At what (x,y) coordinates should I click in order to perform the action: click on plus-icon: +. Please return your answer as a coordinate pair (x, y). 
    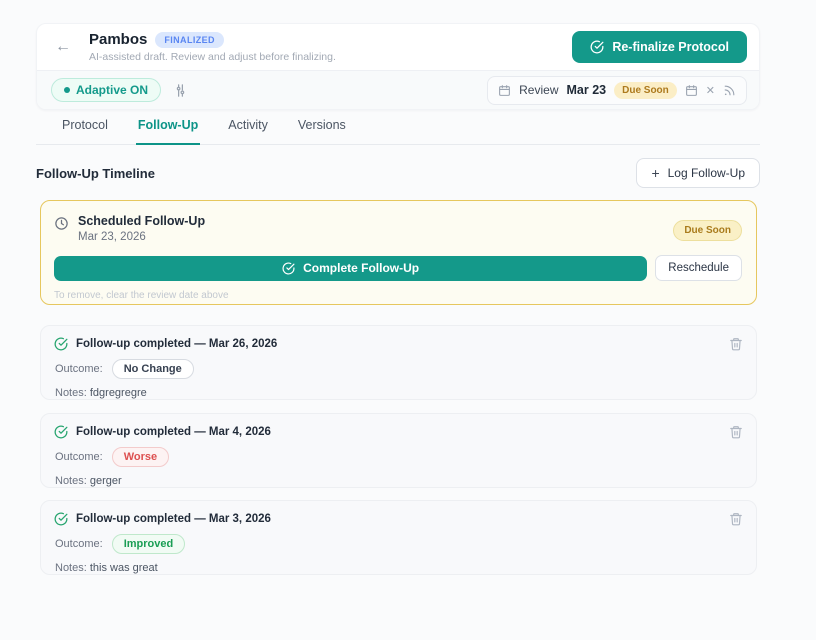
    Looking at the image, I should click on (655, 173).